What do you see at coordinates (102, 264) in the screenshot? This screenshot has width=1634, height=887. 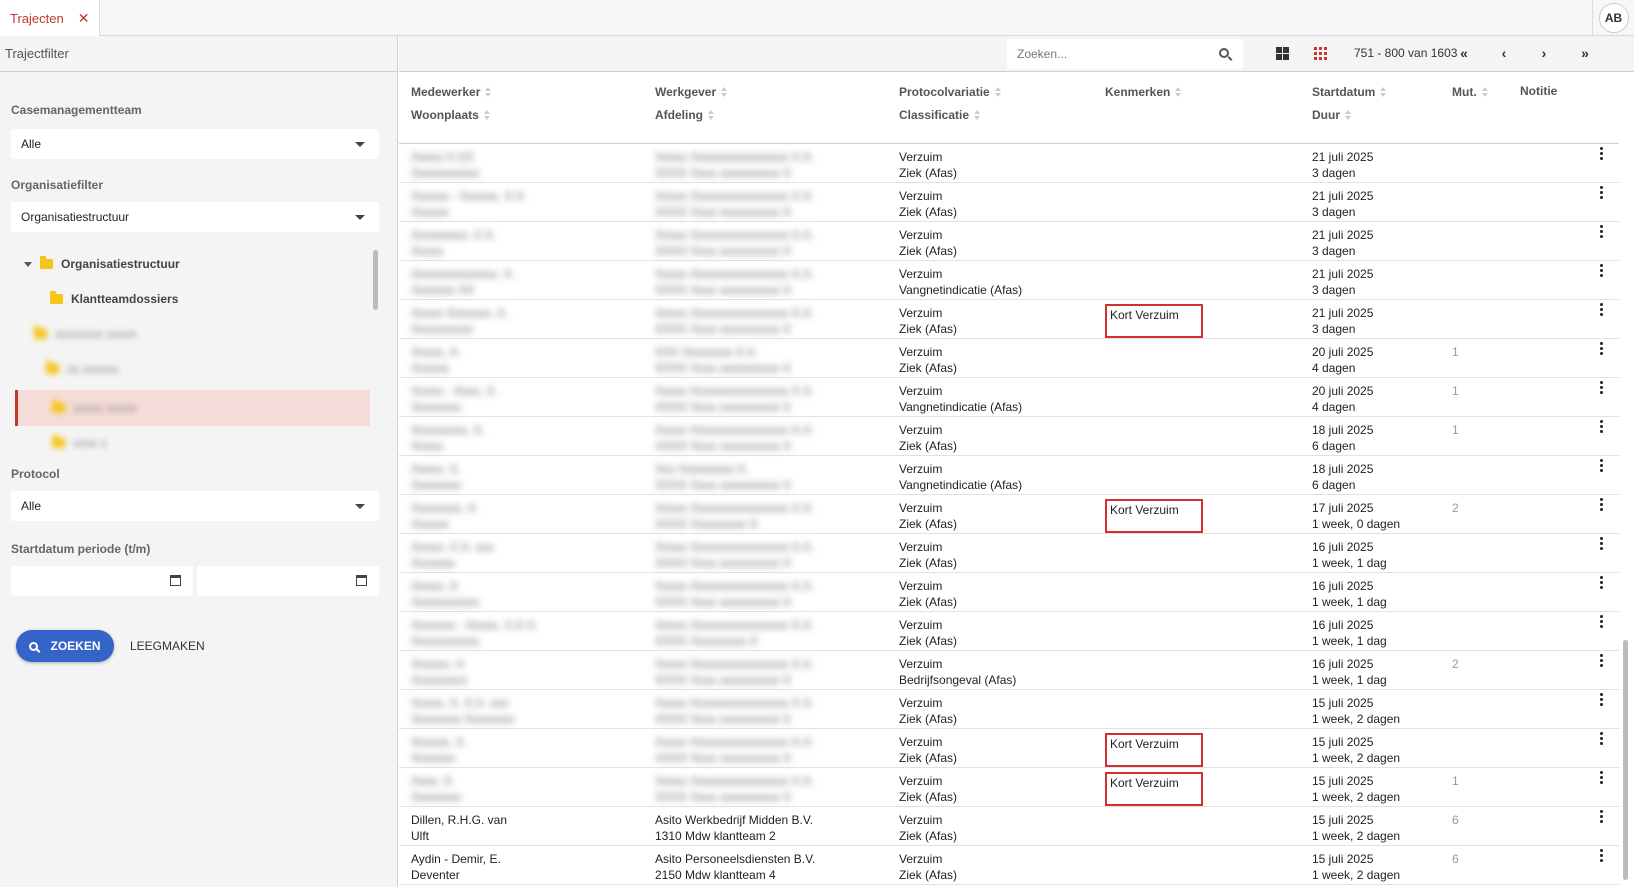 I see `tree-item-root: Organisatiestructuur` at bounding box center [102, 264].